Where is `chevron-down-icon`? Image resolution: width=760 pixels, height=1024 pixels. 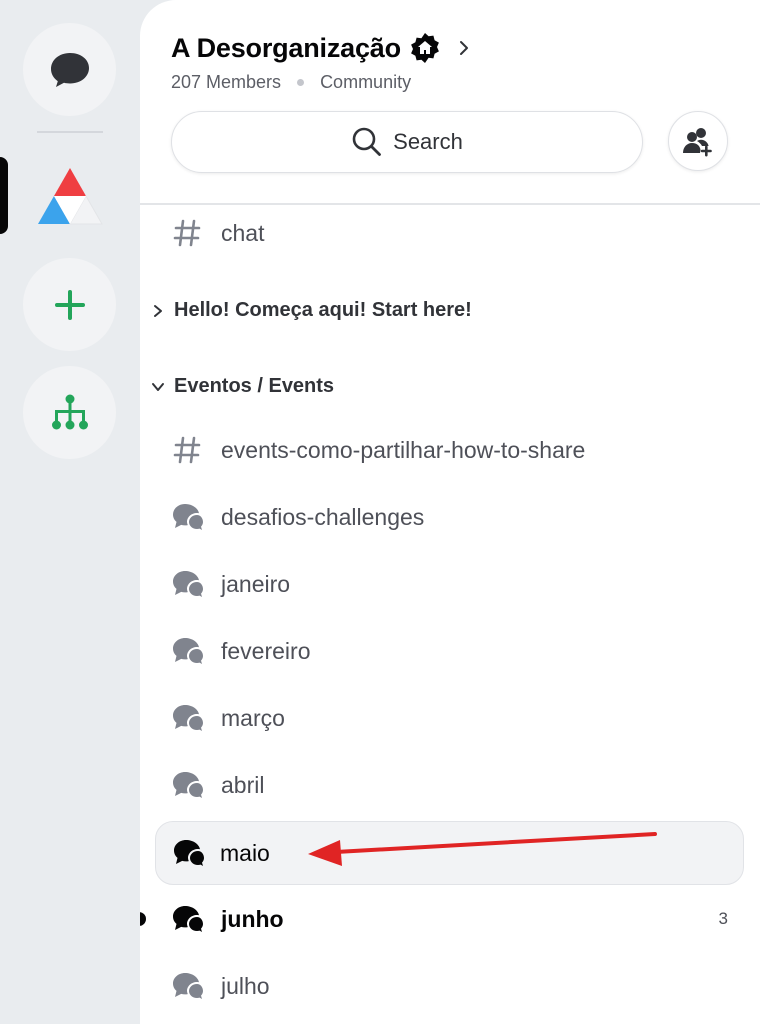
chevron-down-icon is located at coordinates (158, 387).